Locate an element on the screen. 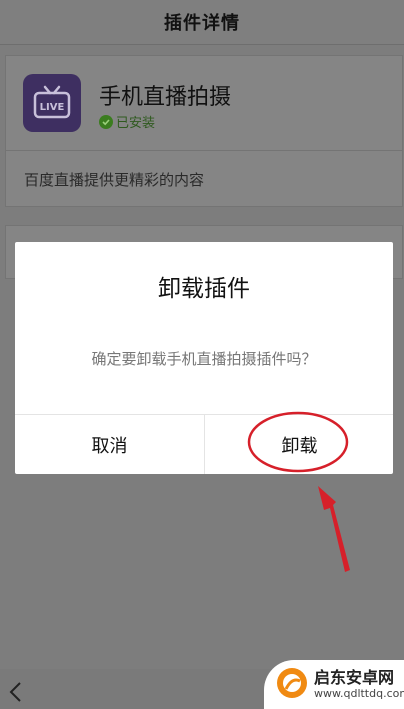 The image size is (404, 709). page-header: 插件详情 is located at coordinates (202, 22).